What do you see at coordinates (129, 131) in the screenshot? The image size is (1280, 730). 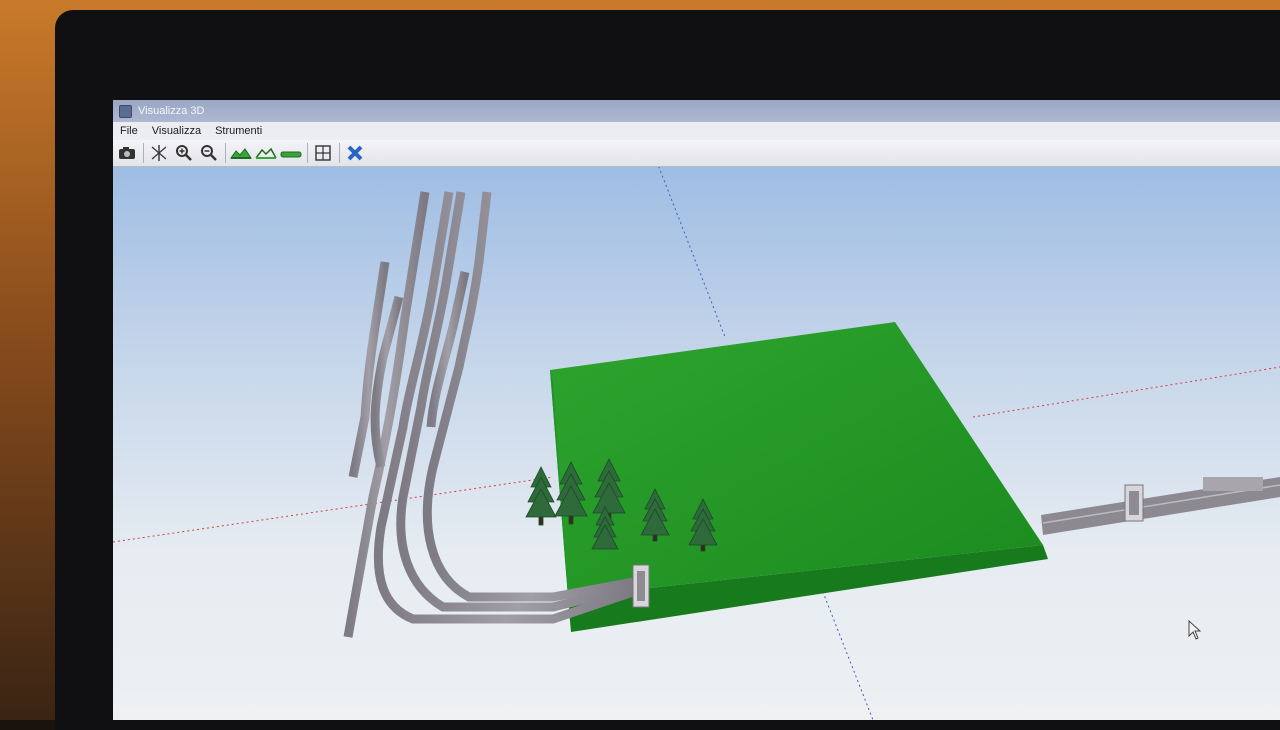 I see `menu-file: File` at bounding box center [129, 131].